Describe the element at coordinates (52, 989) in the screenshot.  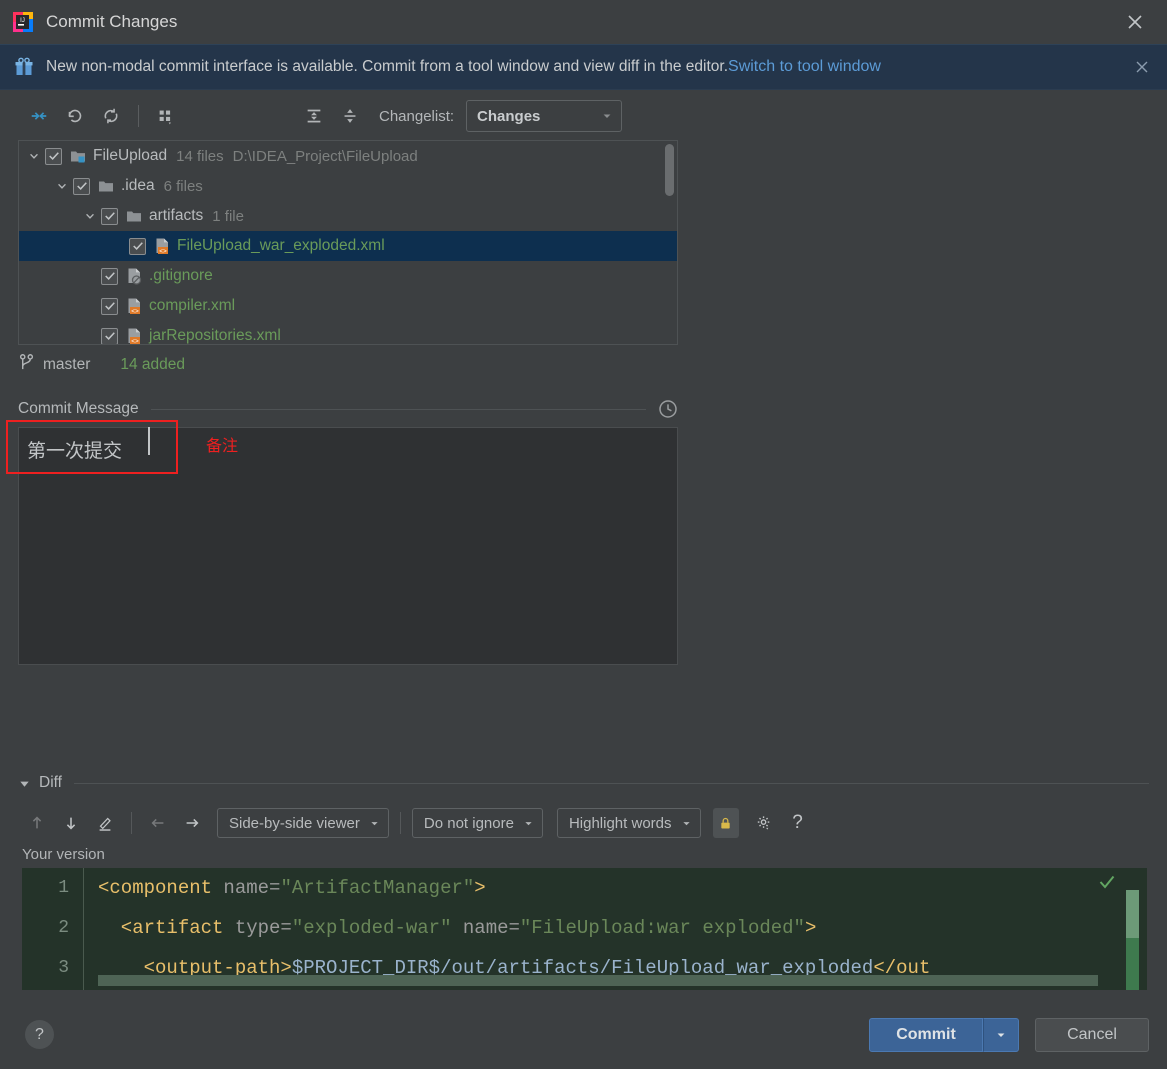
I see `line-number: 4` at that location.